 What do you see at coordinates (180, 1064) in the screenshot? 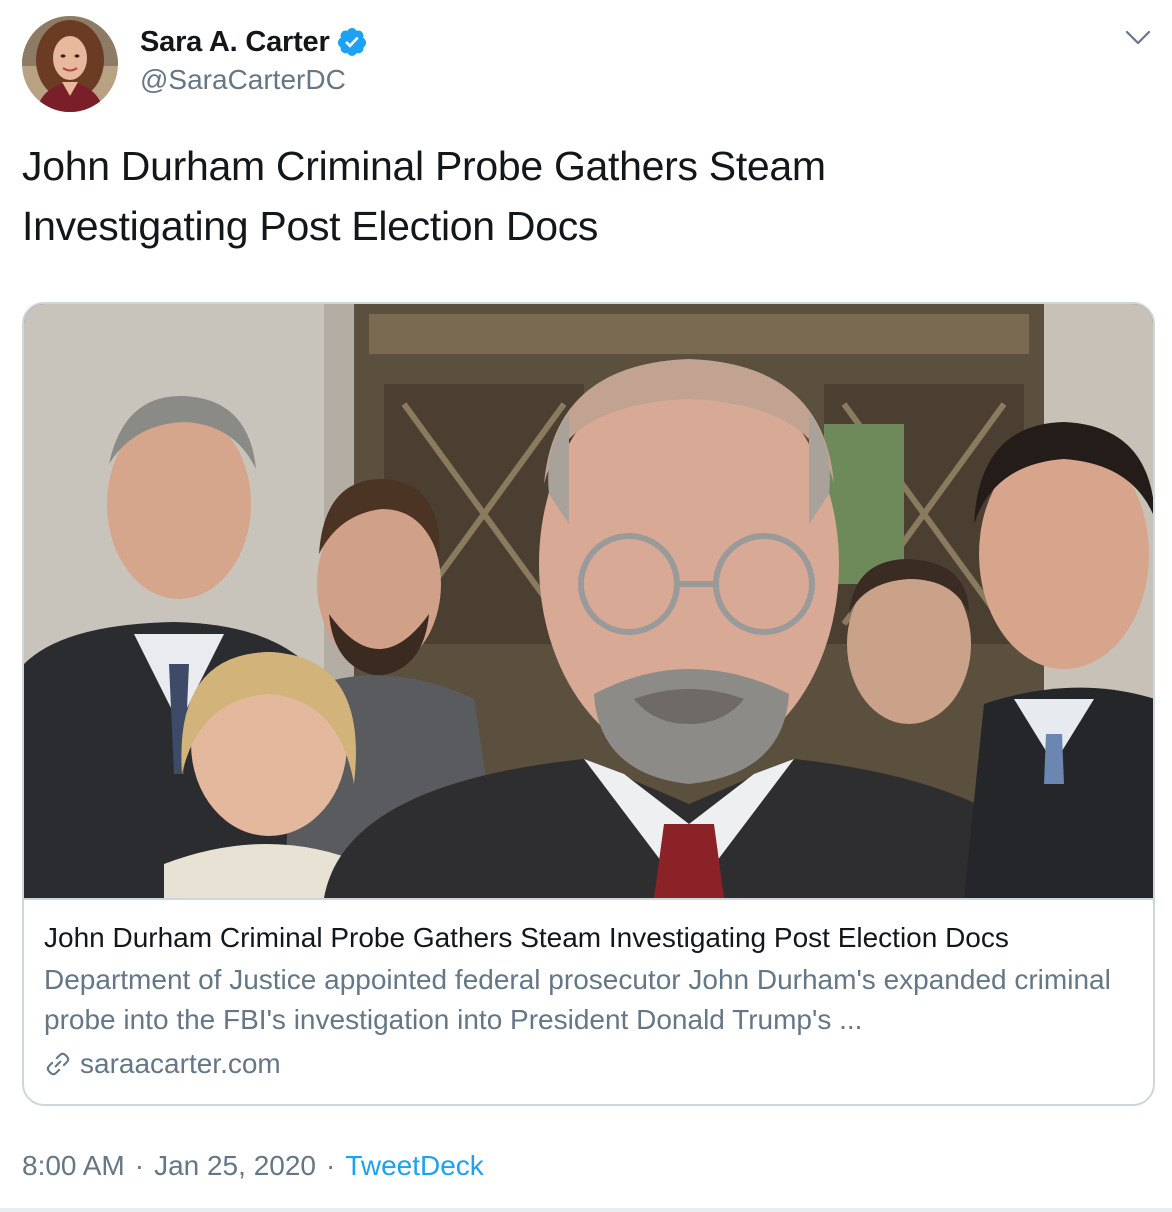
I see `card-domain-text: saraacarter.com` at bounding box center [180, 1064].